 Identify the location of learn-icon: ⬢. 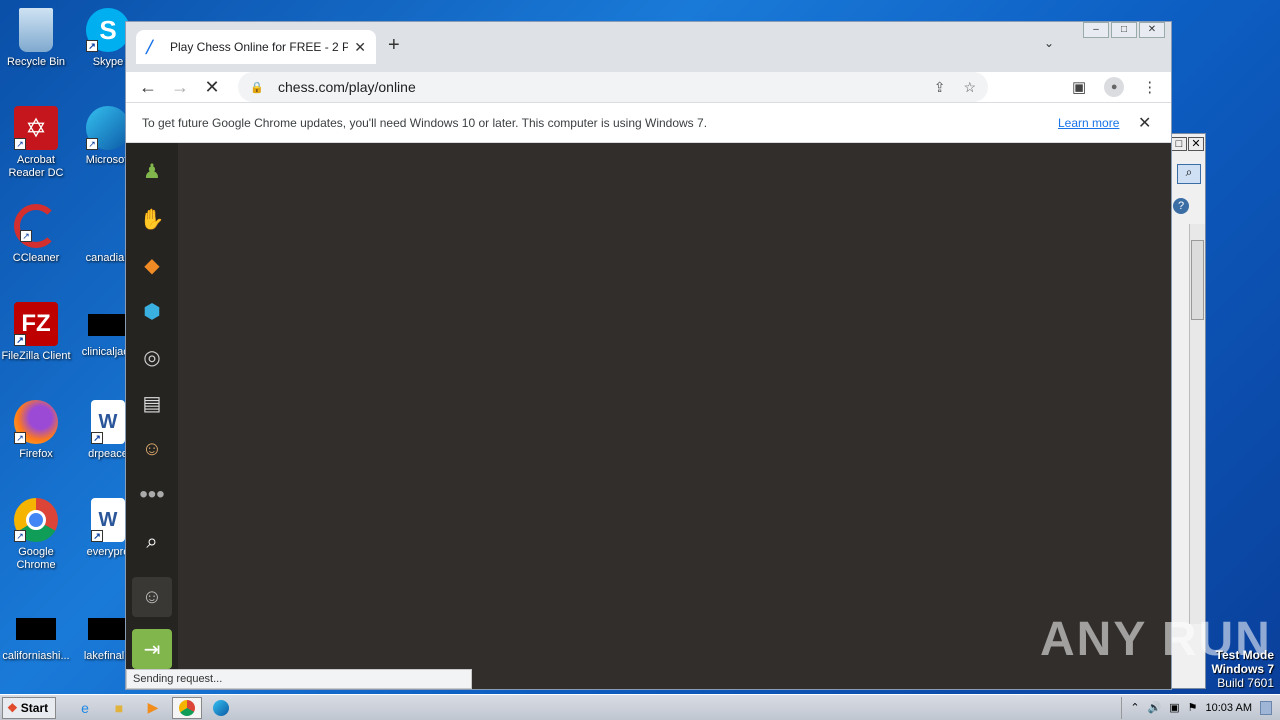
(152, 311).